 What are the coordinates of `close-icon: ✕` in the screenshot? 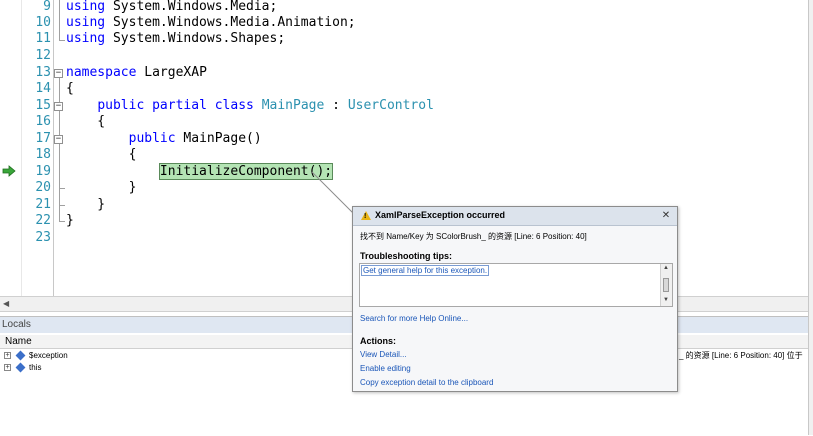 It's located at (666, 216).